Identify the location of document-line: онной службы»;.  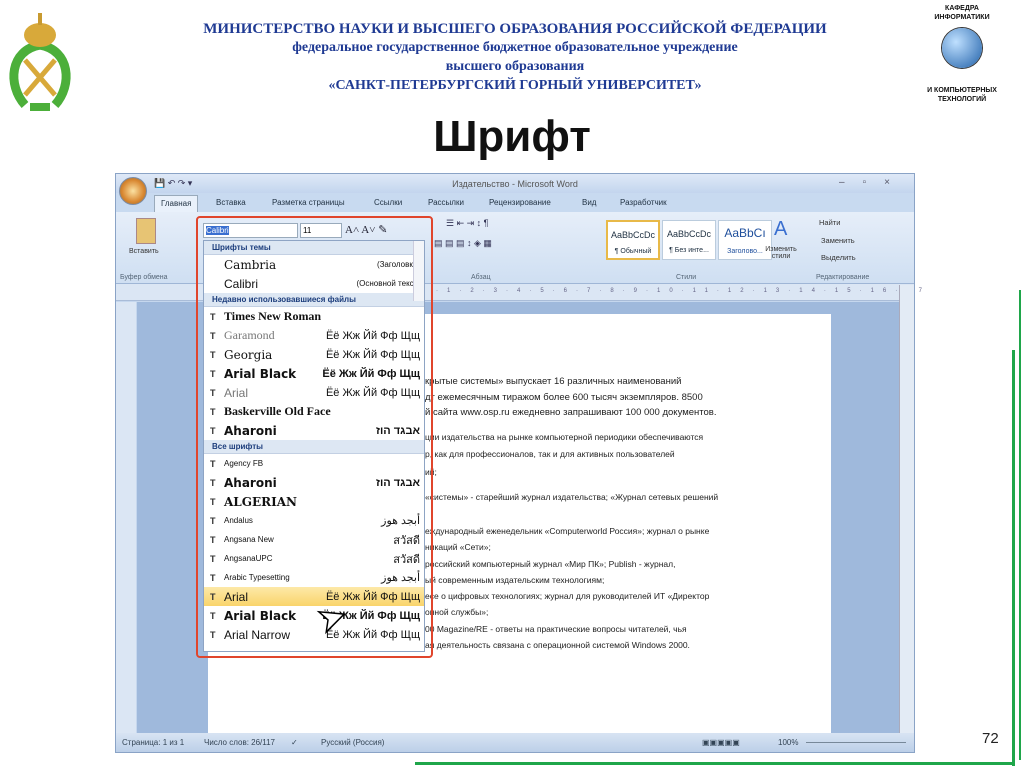
(457, 612).